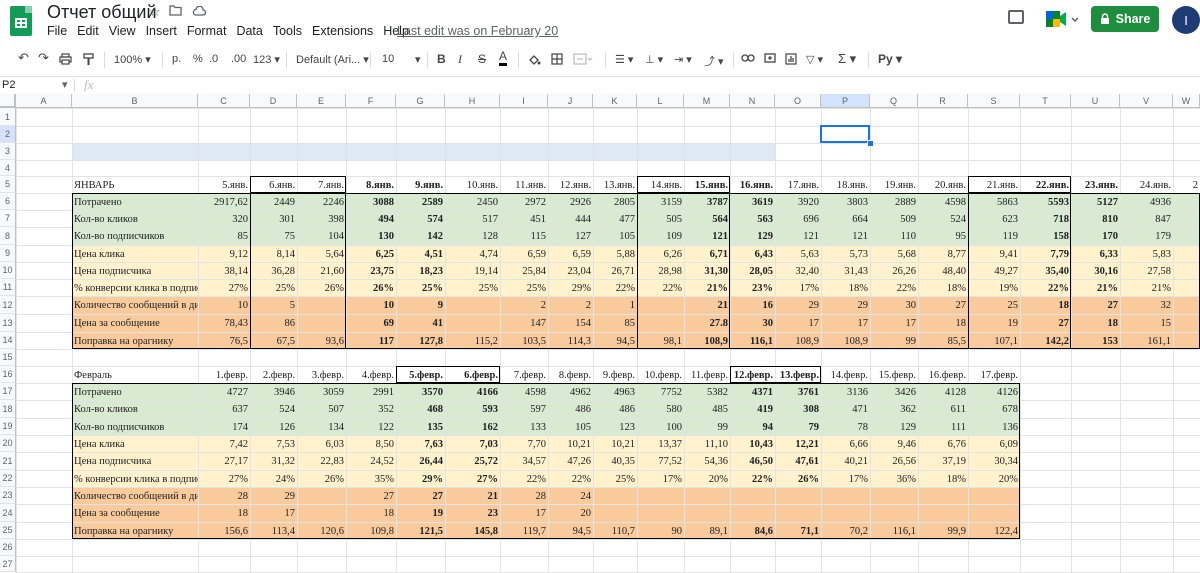 The height and width of the screenshot is (573, 1200). I want to click on column-header: T, so click(1045, 101).